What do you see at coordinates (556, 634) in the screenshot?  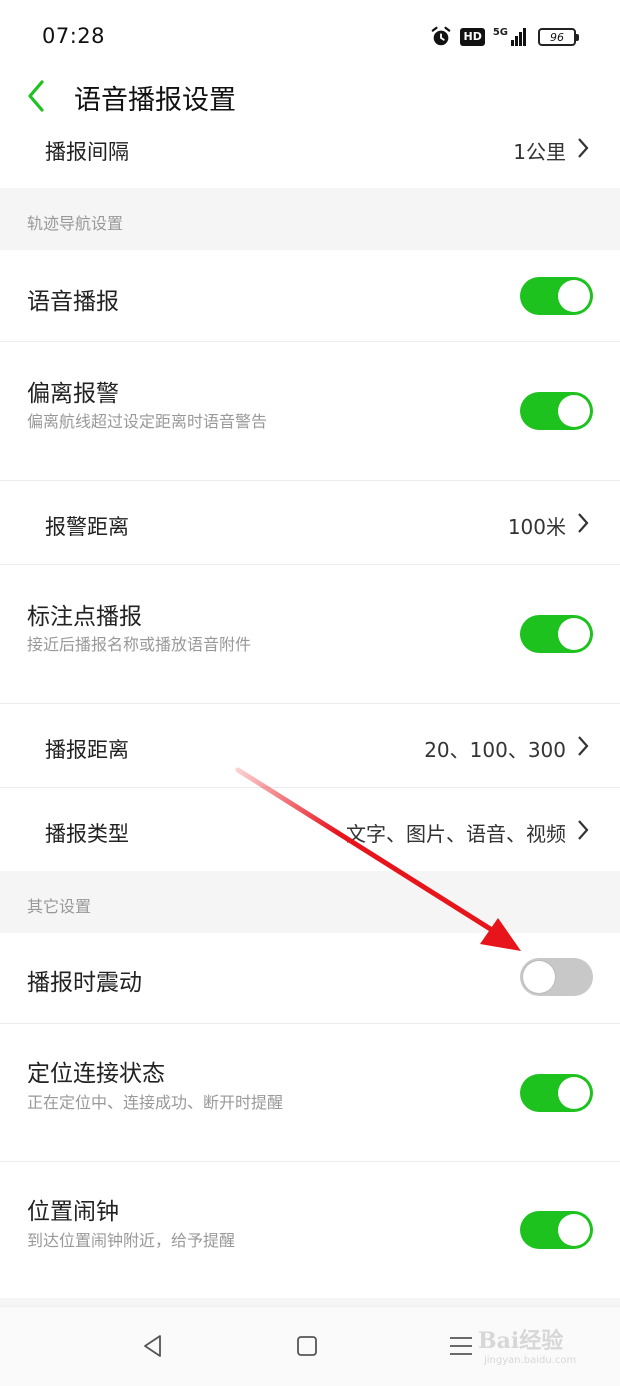 I see `marker-broadcast-toggle` at bounding box center [556, 634].